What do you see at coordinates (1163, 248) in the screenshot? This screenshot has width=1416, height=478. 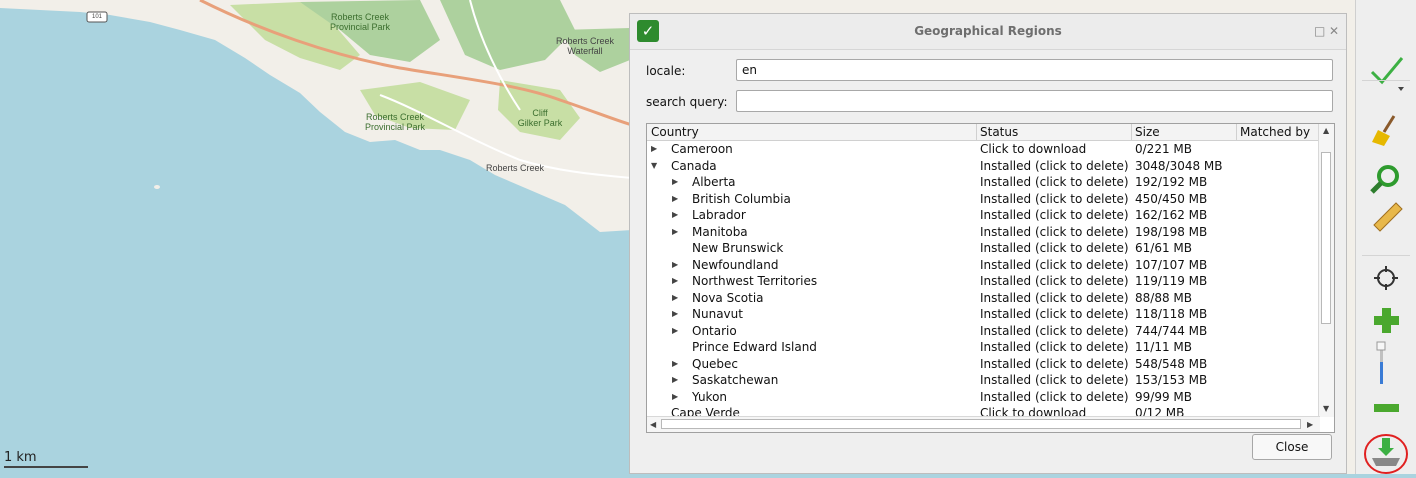 I see `region-size: 61/61 MB` at bounding box center [1163, 248].